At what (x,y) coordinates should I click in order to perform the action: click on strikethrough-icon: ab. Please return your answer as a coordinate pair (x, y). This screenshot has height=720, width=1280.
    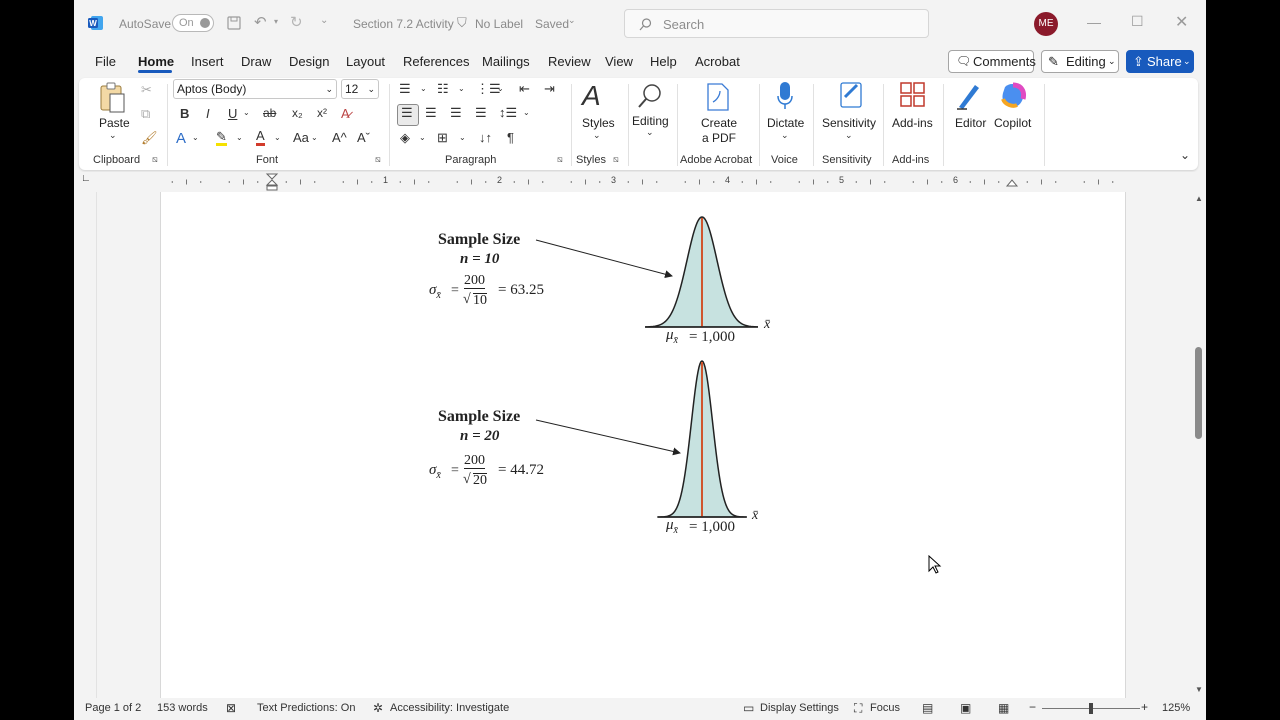
    Looking at the image, I should click on (269, 113).